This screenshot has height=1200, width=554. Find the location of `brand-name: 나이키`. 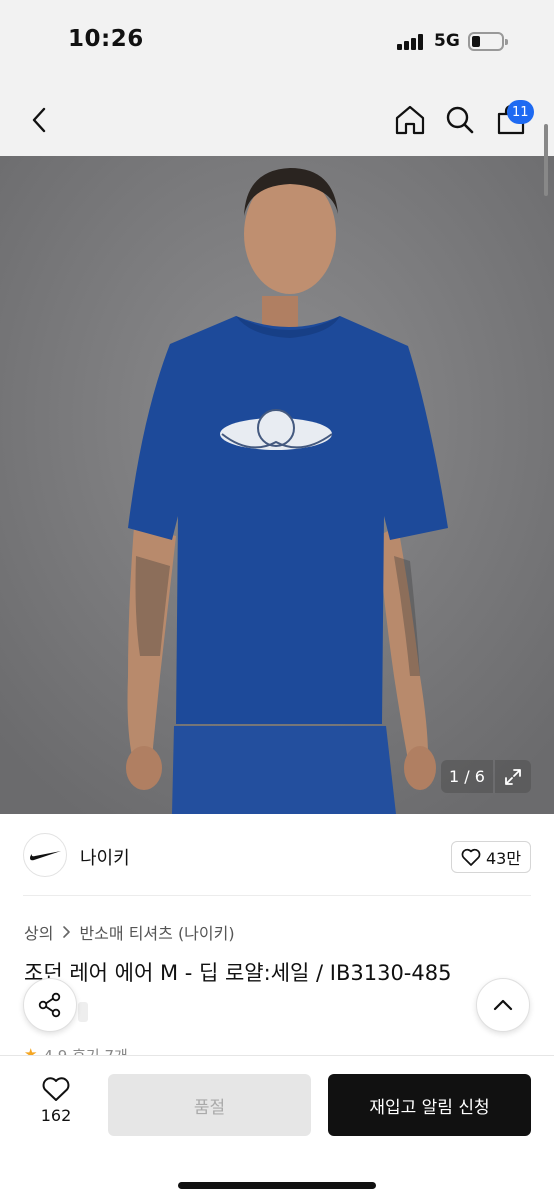

brand-name: 나이키 is located at coordinates (105, 857).